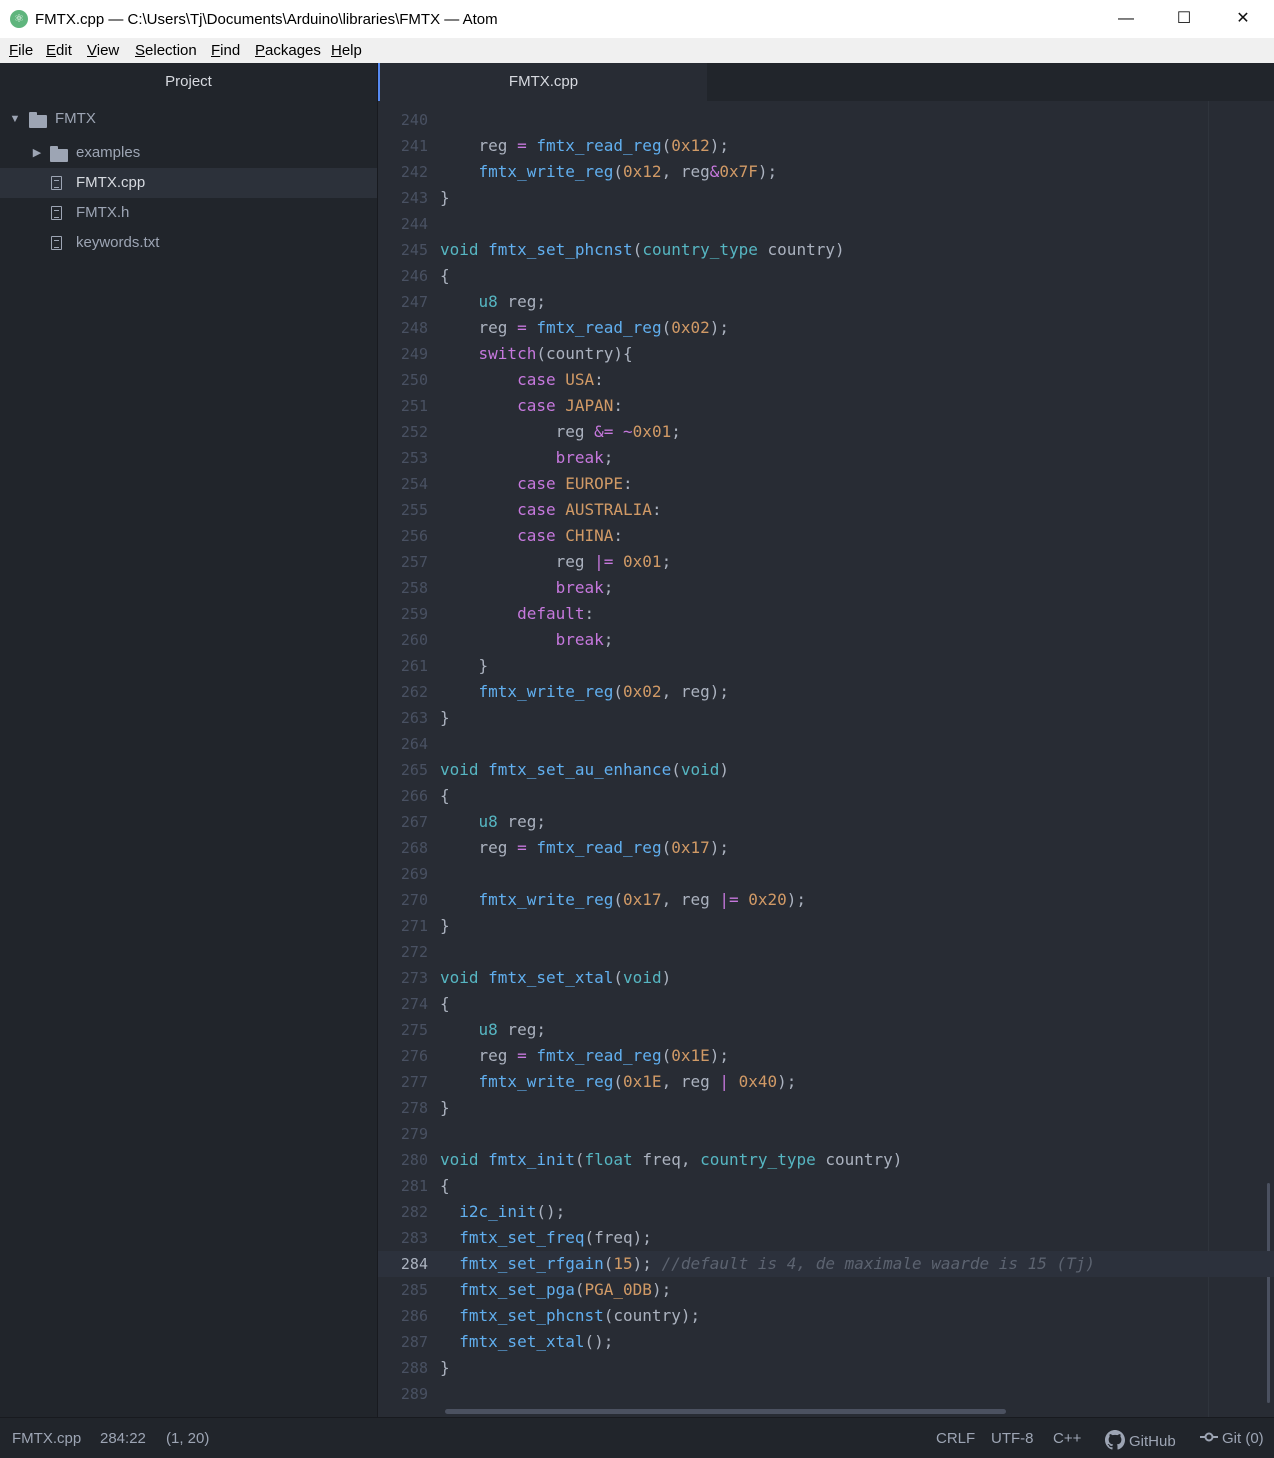 The image size is (1274, 1458). Describe the element at coordinates (542, 82) in the screenshot. I see `tab-fmtx-cpp: FMTX.cpp` at that location.